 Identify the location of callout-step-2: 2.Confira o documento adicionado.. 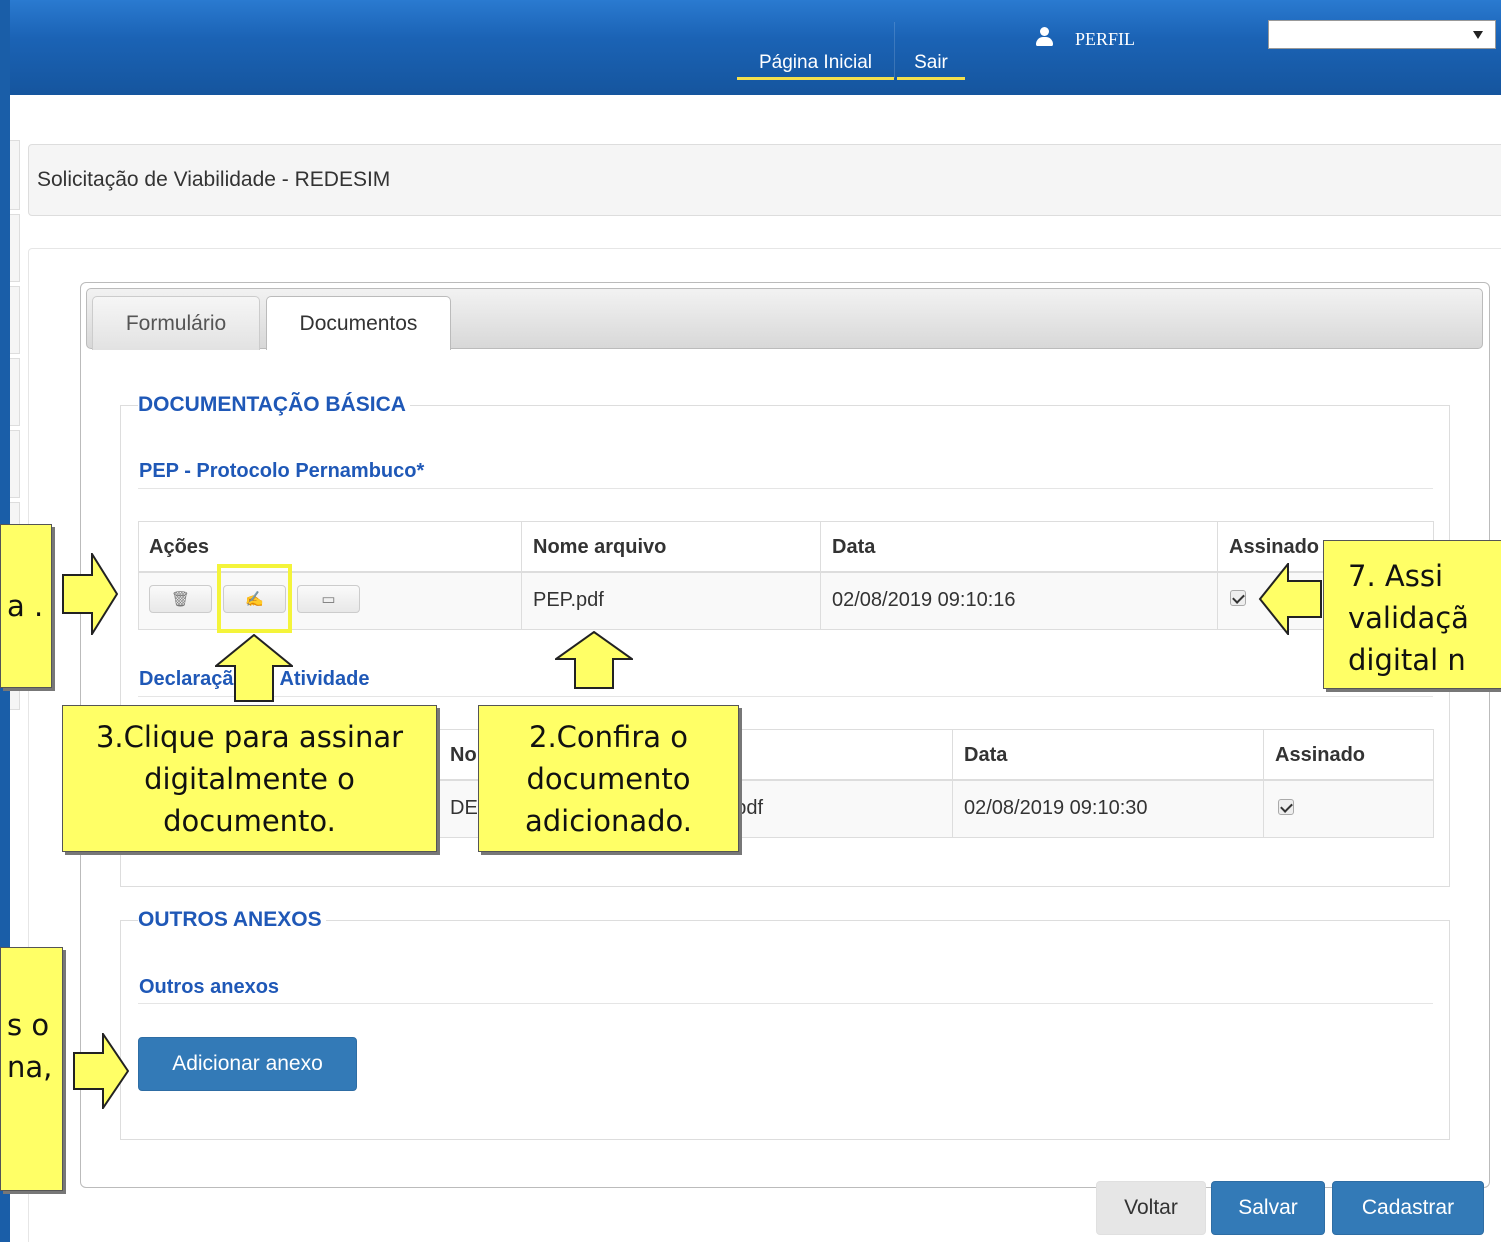
(608, 778).